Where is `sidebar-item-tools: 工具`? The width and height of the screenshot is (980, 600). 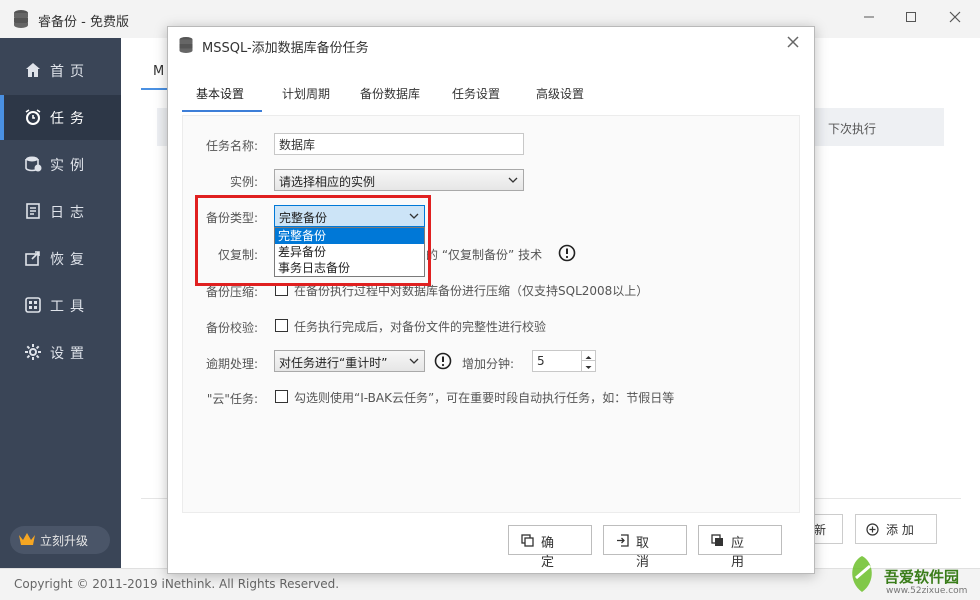
sidebar-item-tools: 工具 is located at coordinates (60, 305).